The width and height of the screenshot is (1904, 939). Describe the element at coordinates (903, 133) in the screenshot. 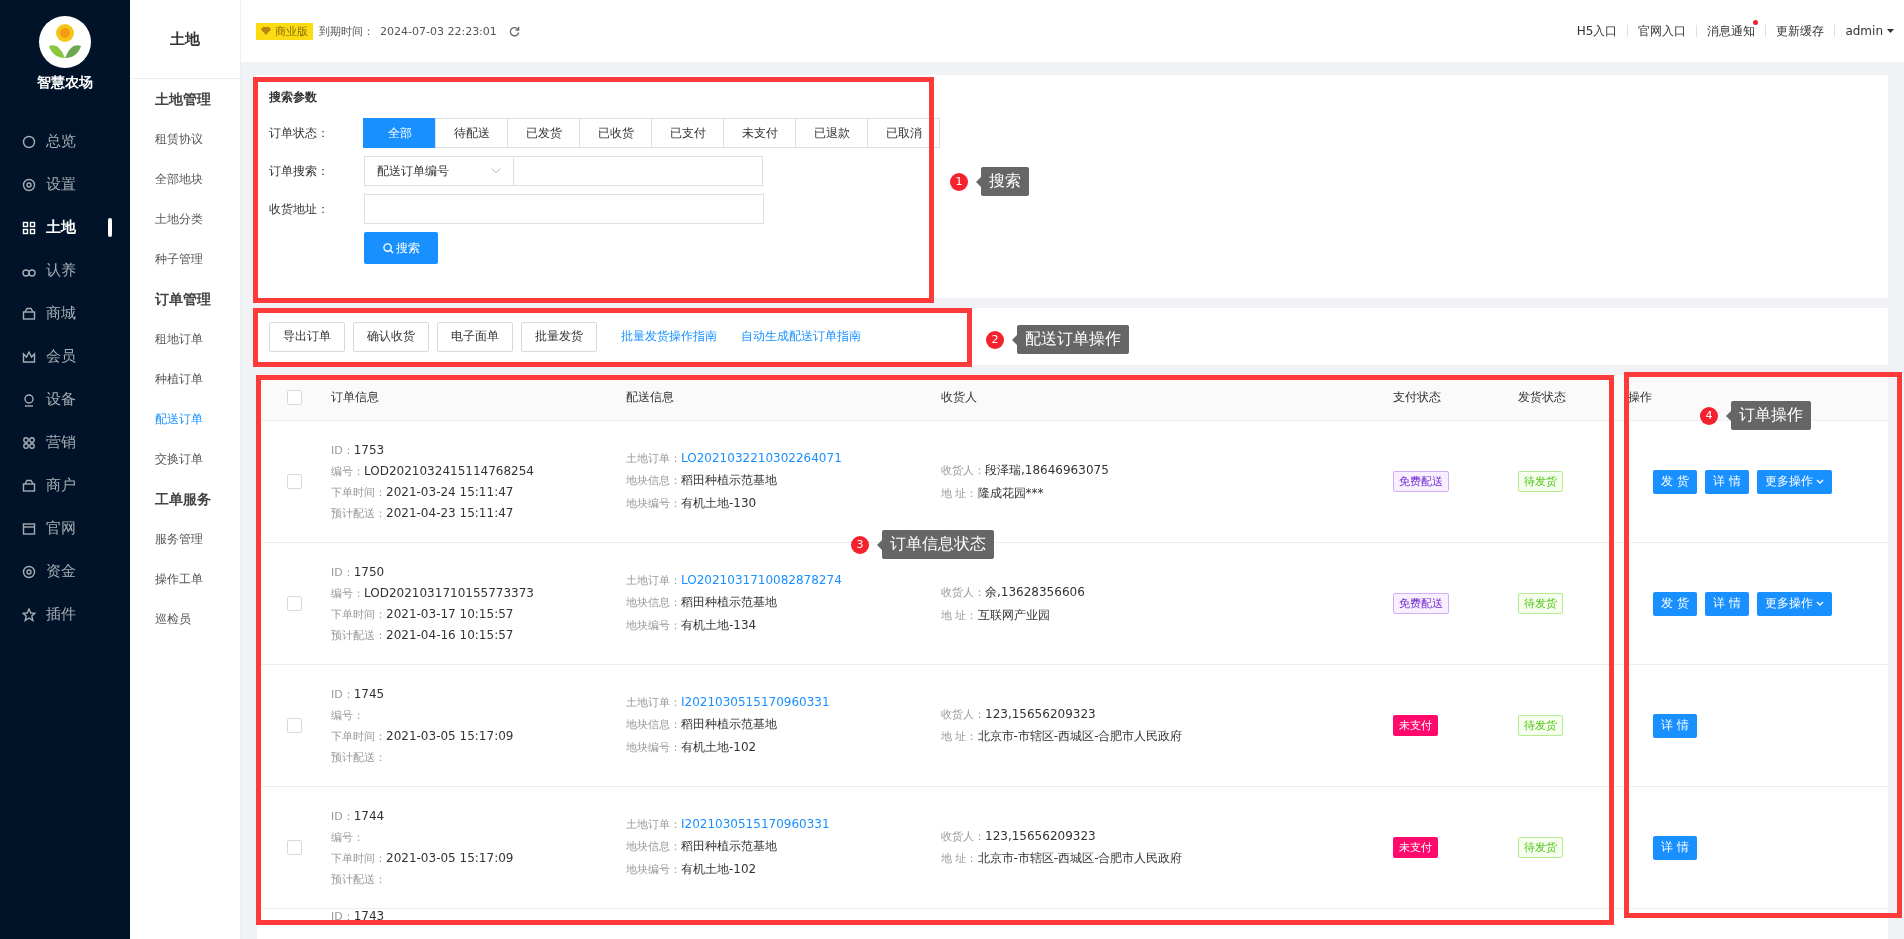

I see `status-tab: 已取消` at that location.